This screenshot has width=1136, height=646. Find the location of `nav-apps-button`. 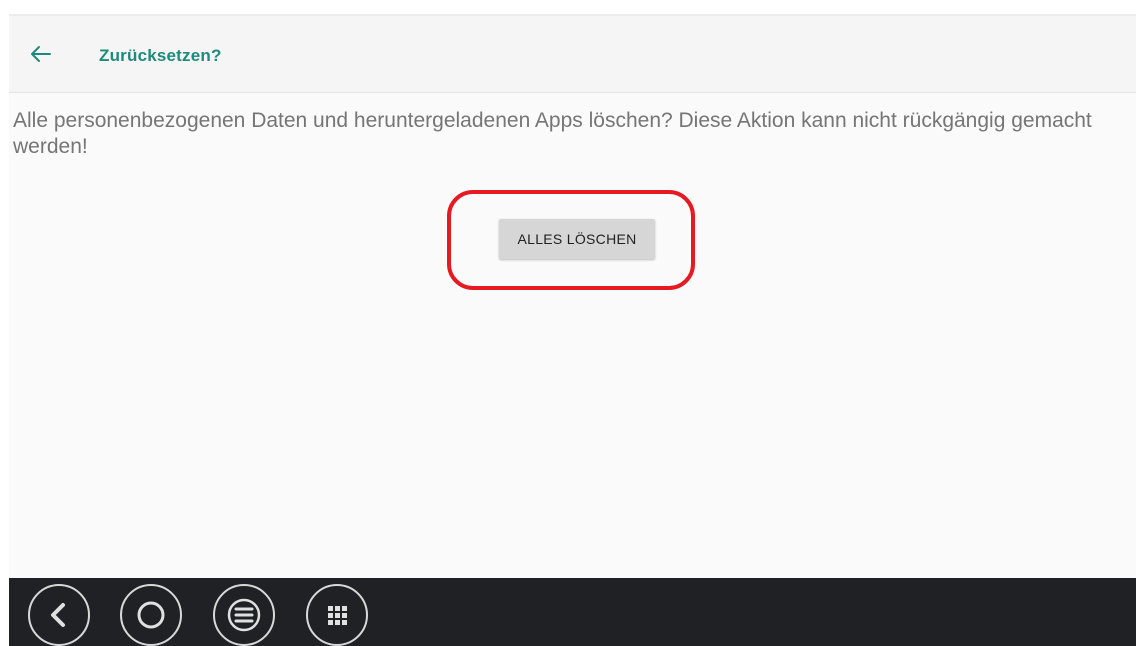

nav-apps-button is located at coordinates (337, 615).